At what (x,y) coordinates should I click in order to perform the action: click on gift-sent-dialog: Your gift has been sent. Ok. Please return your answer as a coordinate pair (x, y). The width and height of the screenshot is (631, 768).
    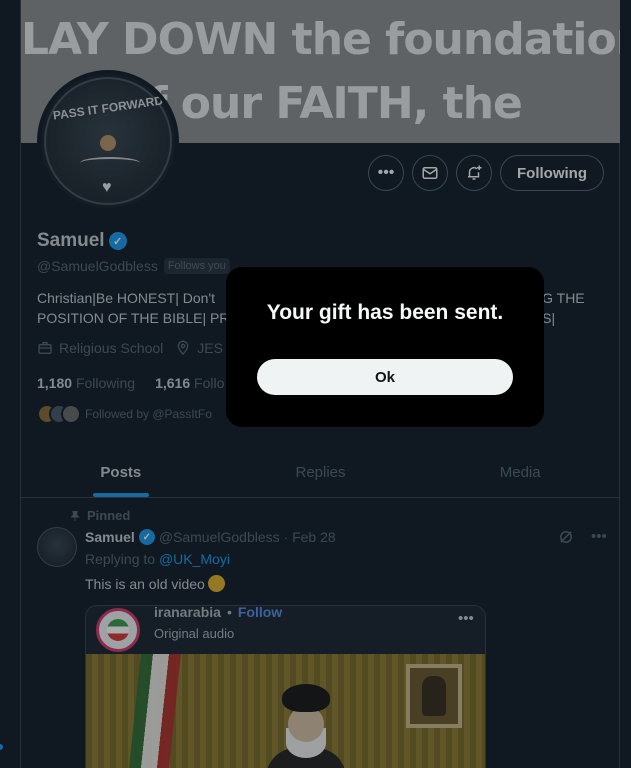
    Looking at the image, I should click on (385, 347).